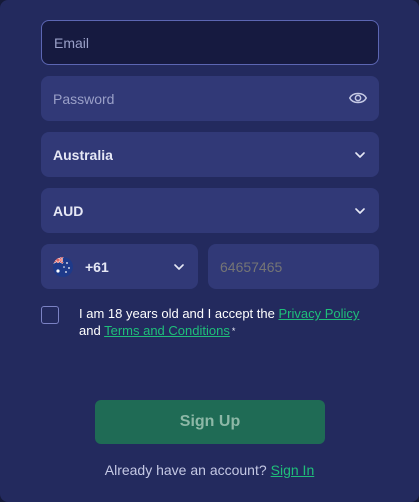  What do you see at coordinates (210, 210) in the screenshot?
I see `currency-select: AUD` at bounding box center [210, 210].